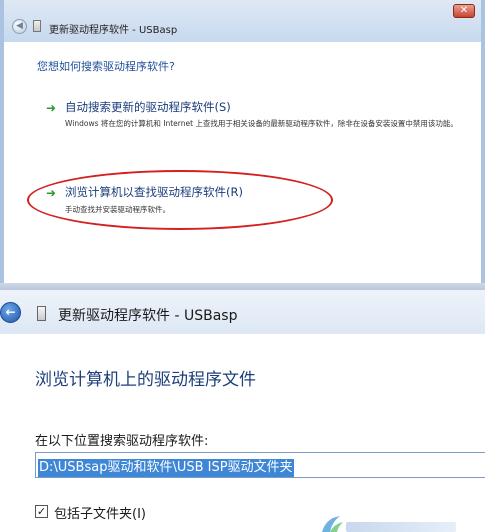 Image resolution: width=485 pixels, height=532 pixels. Describe the element at coordinates (242, 21) in the screenshot. I see `top-title-bar: ◀ 更新驱动程序软件 - USBasp ✕` at that location.